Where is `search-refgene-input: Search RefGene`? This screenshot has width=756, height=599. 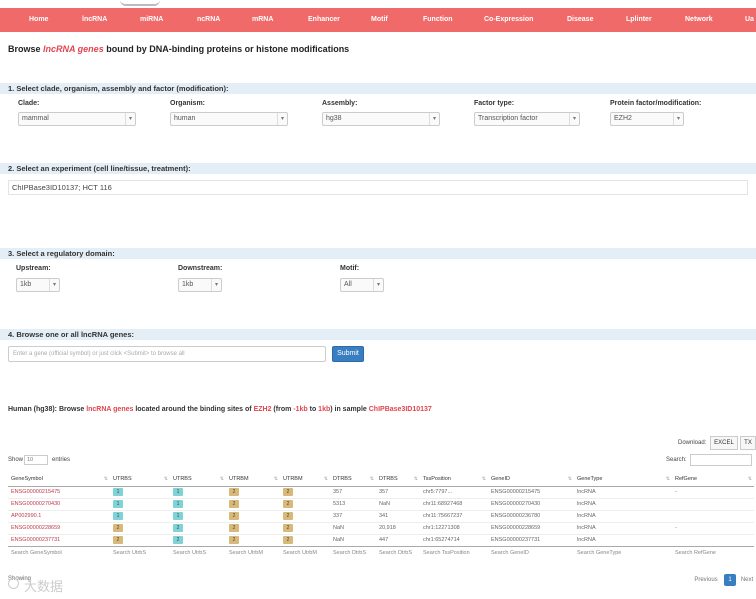
search-refgene-input: Search RefGene is located at coordinates (713, 552).